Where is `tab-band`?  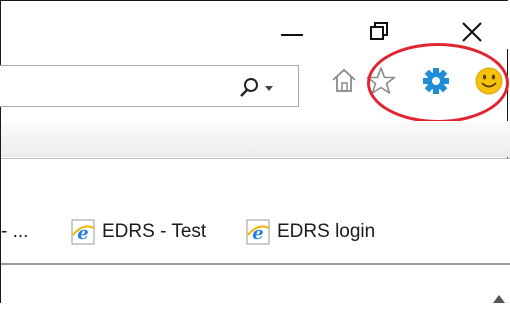 tab-band is located at coordinates (255, 139).